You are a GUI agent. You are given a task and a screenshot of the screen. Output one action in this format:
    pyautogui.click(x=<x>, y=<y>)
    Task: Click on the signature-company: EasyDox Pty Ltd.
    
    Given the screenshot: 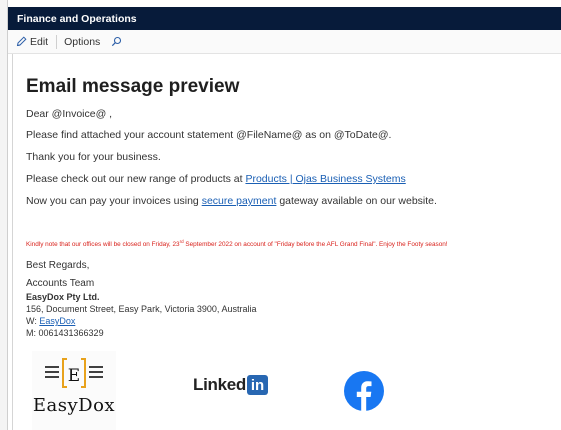 What is the action you would take?
    pyautogui.click(x=63, y=297)
    